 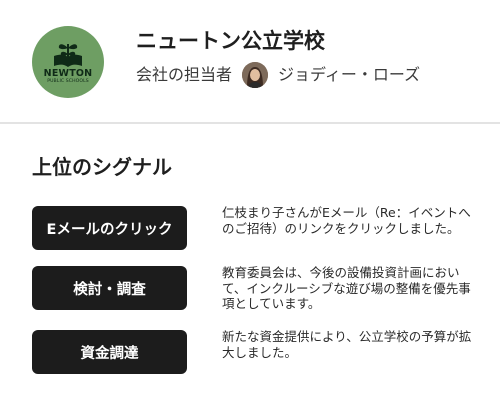 I want to click on logo-subtitle: PUBLIC SCHOOLS, so click(x=68, y=81).